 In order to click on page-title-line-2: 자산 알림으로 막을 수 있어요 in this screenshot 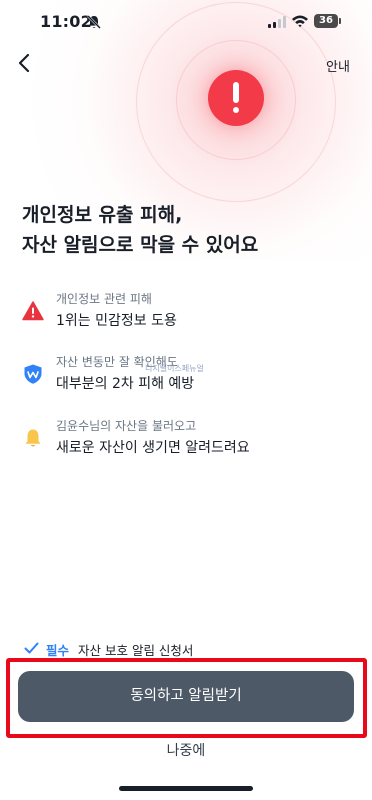, I will do `click(140, 245)`.